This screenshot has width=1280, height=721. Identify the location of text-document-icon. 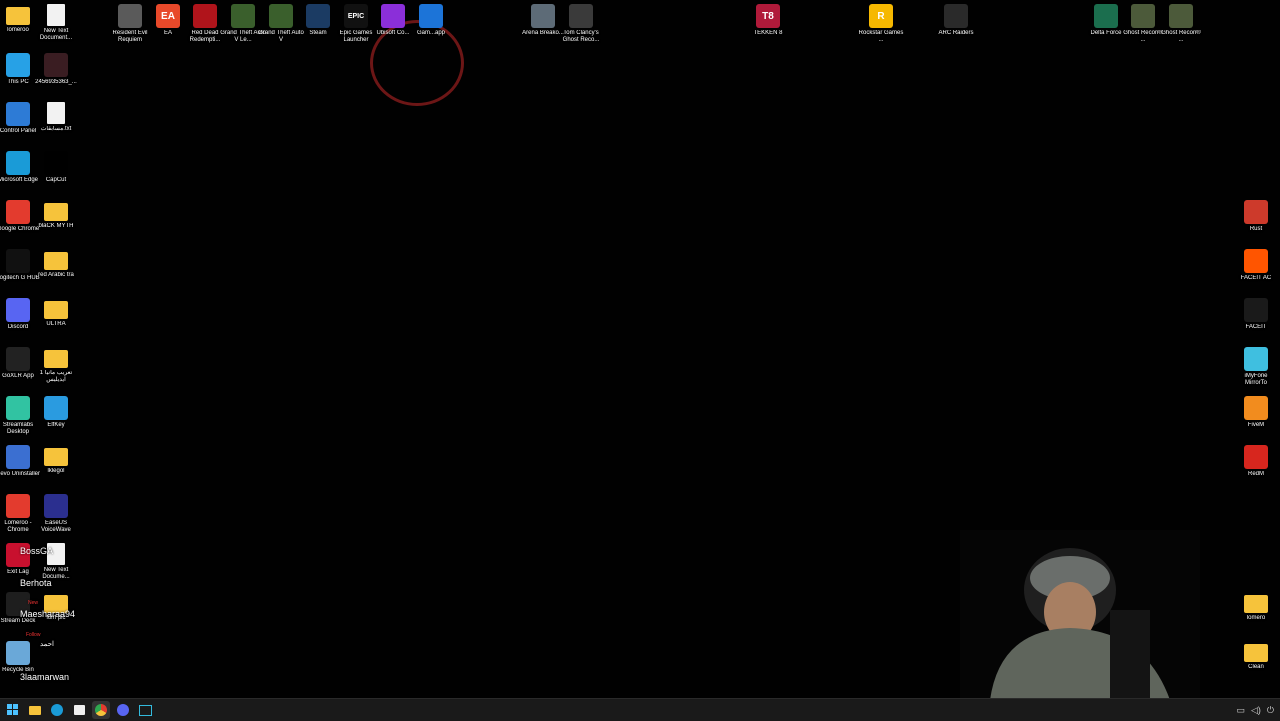
(56, 113).